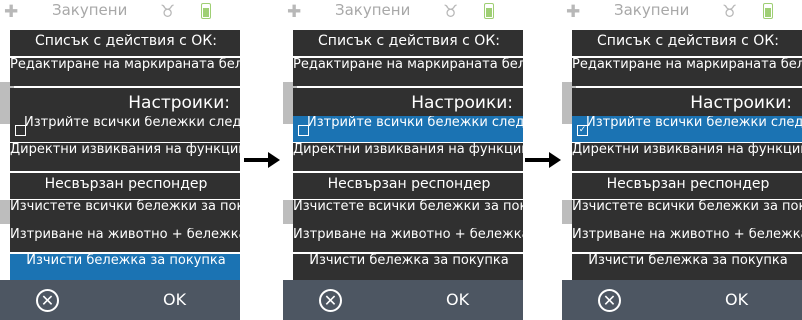 Image resolution: width=802 pixels, height=320 pixels. What do you see at coordinates (582, 130) in the screenshot?
I see `checkbox-checked: ✓` at bounding box center [582, 130].